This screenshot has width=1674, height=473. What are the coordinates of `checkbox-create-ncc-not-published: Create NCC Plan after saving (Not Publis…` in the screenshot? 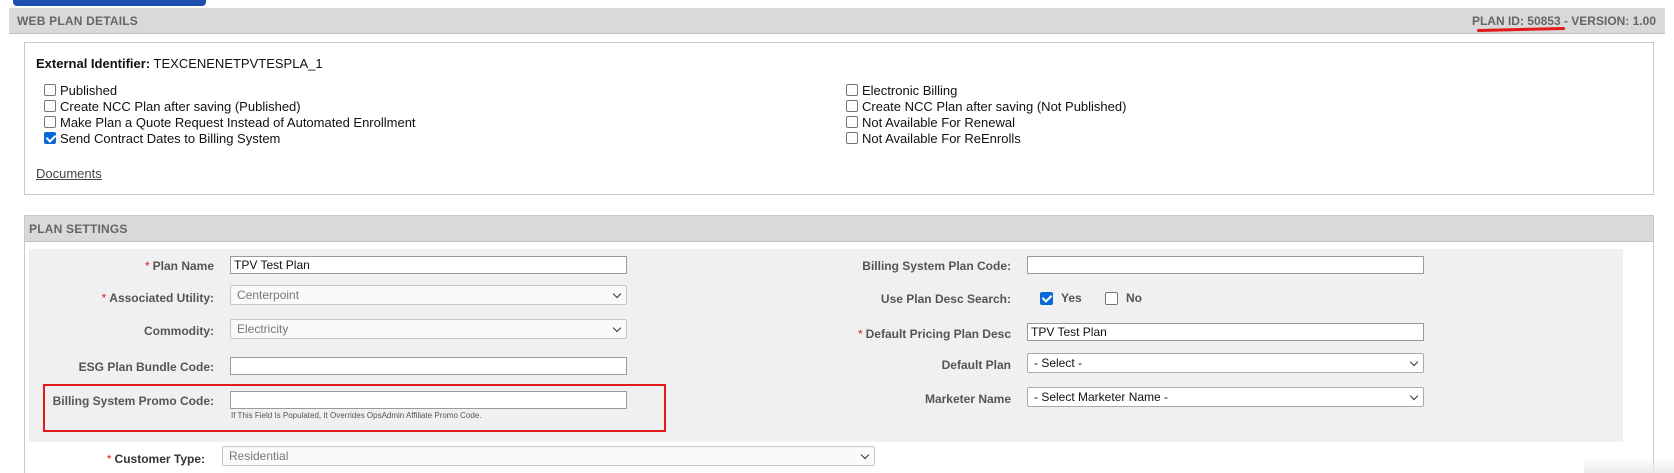 It's located at (986, 106).